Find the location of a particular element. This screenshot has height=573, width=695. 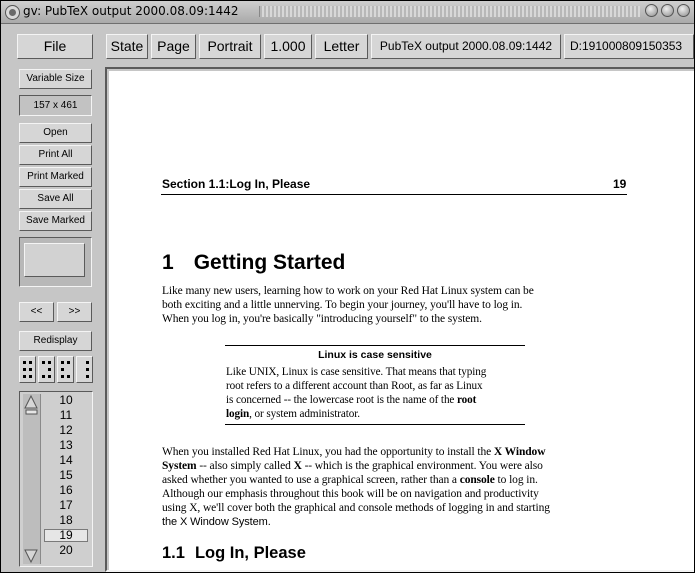

state-menu-button: State is located at coordinates (127, 46).